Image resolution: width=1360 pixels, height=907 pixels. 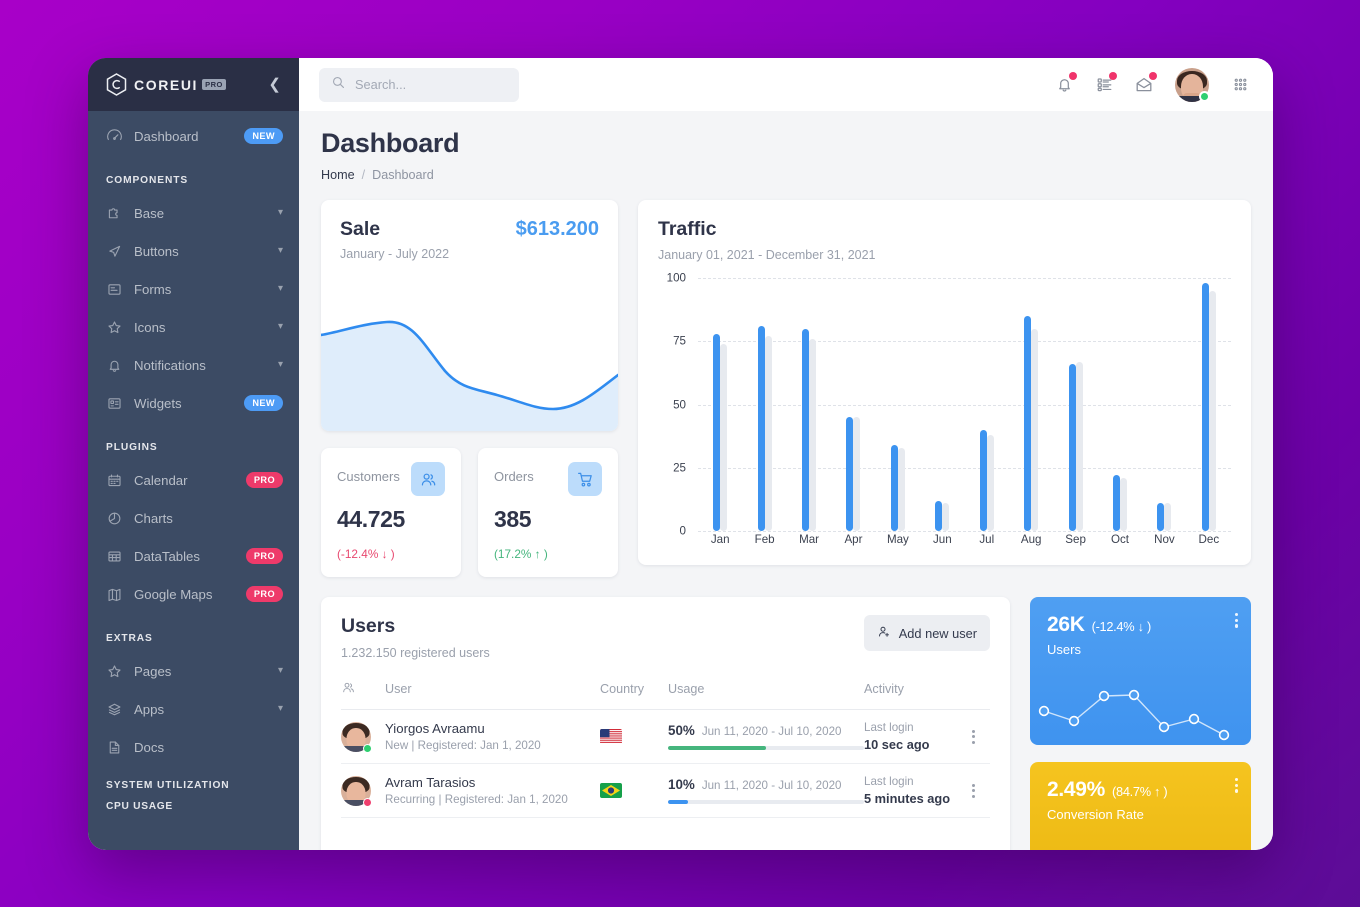 What do you see at coordinates (492, 695) in the screenshot?
I see `column-user: User` at bounding box center [492, 695].